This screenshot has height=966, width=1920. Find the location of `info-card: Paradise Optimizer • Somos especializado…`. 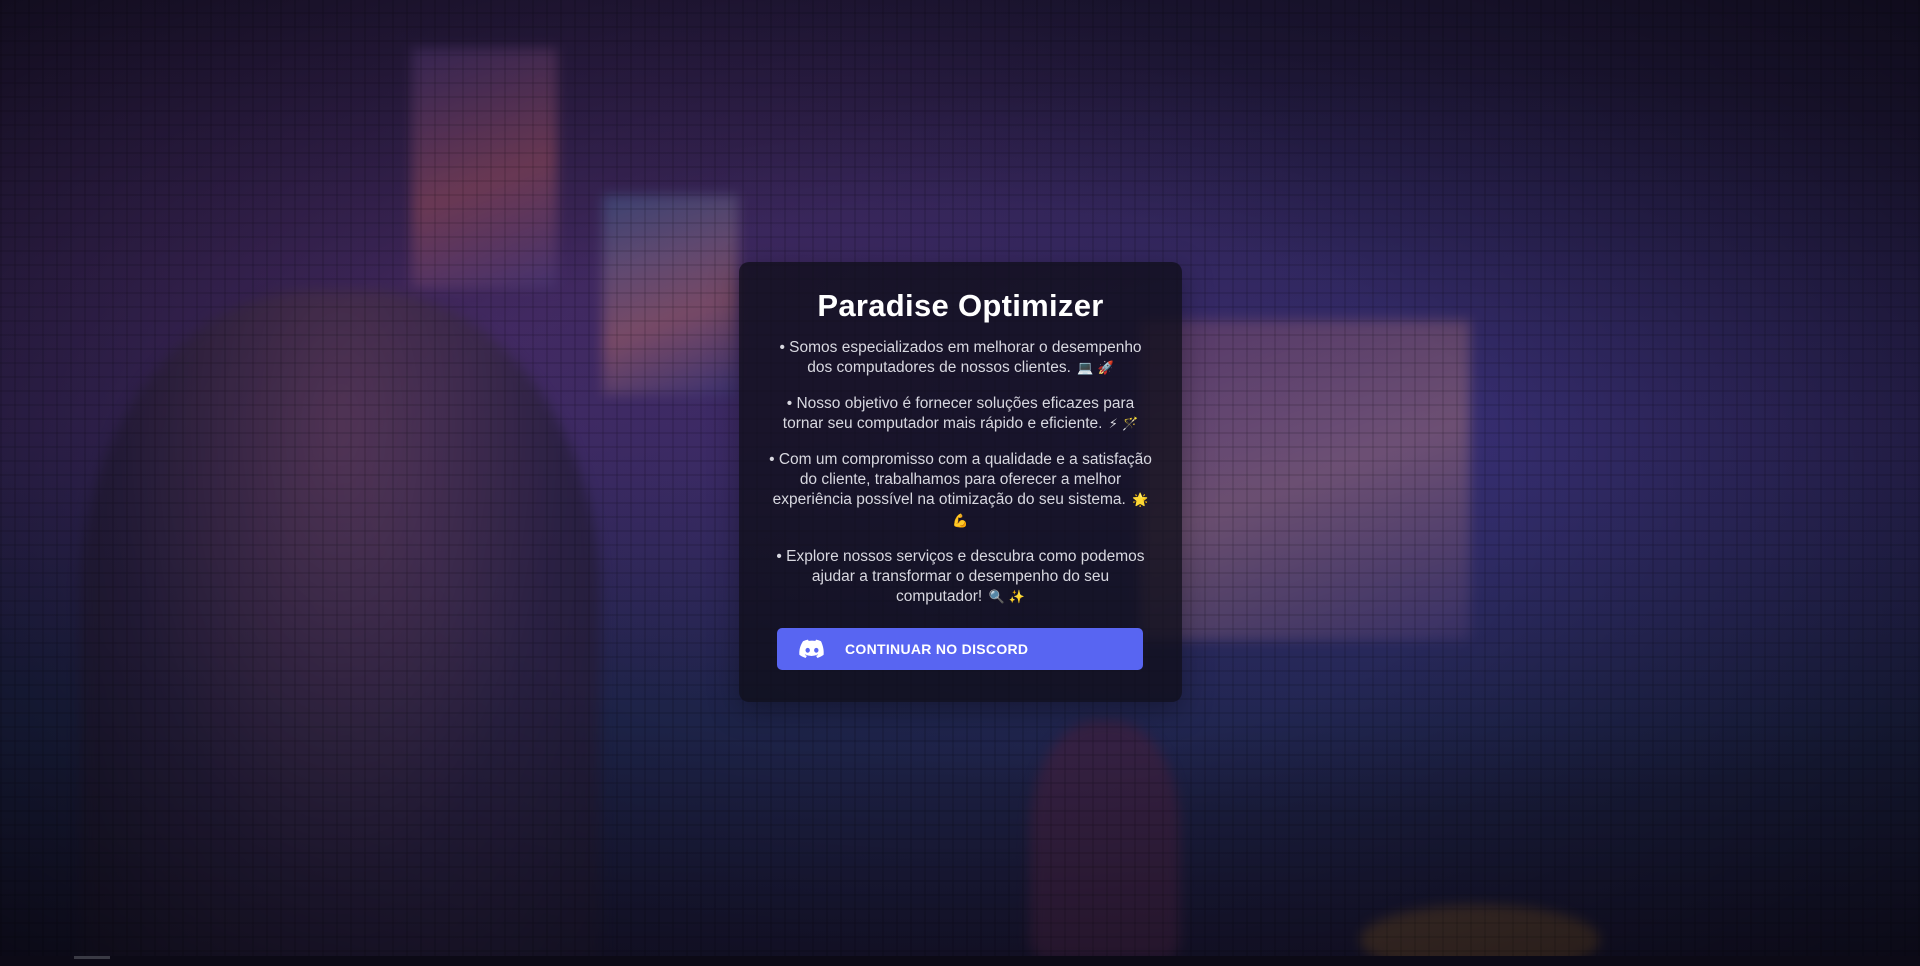

info-card: Paradise Optimizer • Somos especializado… is located at coordinates (960, 482).